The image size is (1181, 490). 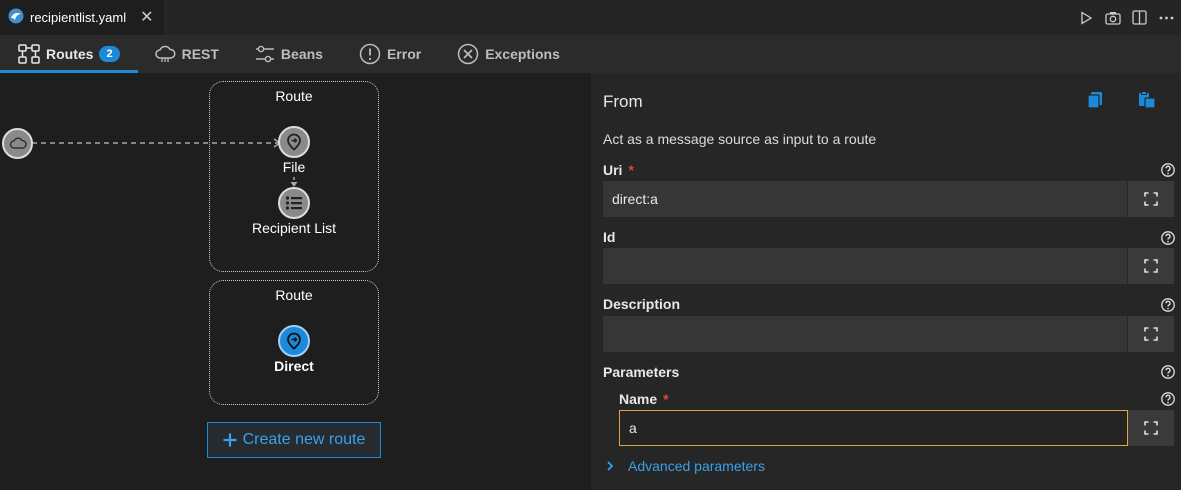 What do you see at coordinates (865, 266) in the screenshot?
I see `id-input` at bounding box center [865, 266].